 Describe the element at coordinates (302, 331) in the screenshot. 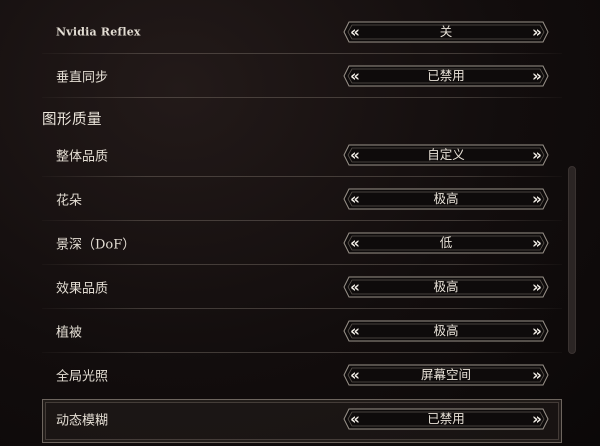

I see `setting-row-vegetation: 植被 « 极高 »` at that location.